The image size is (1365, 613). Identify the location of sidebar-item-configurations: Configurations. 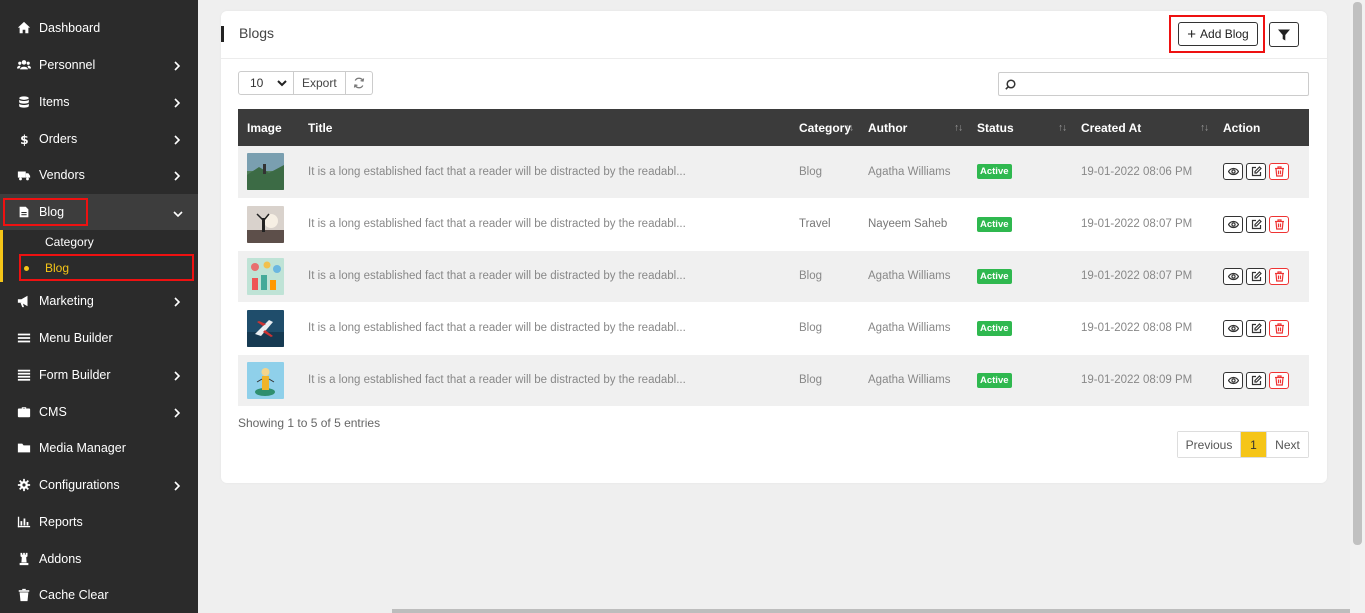
(99, 485).